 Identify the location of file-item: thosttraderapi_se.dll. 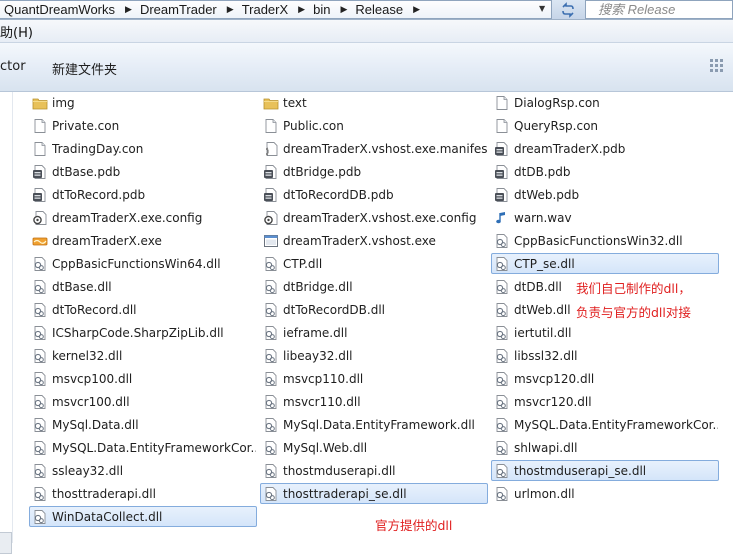
(374, 493).